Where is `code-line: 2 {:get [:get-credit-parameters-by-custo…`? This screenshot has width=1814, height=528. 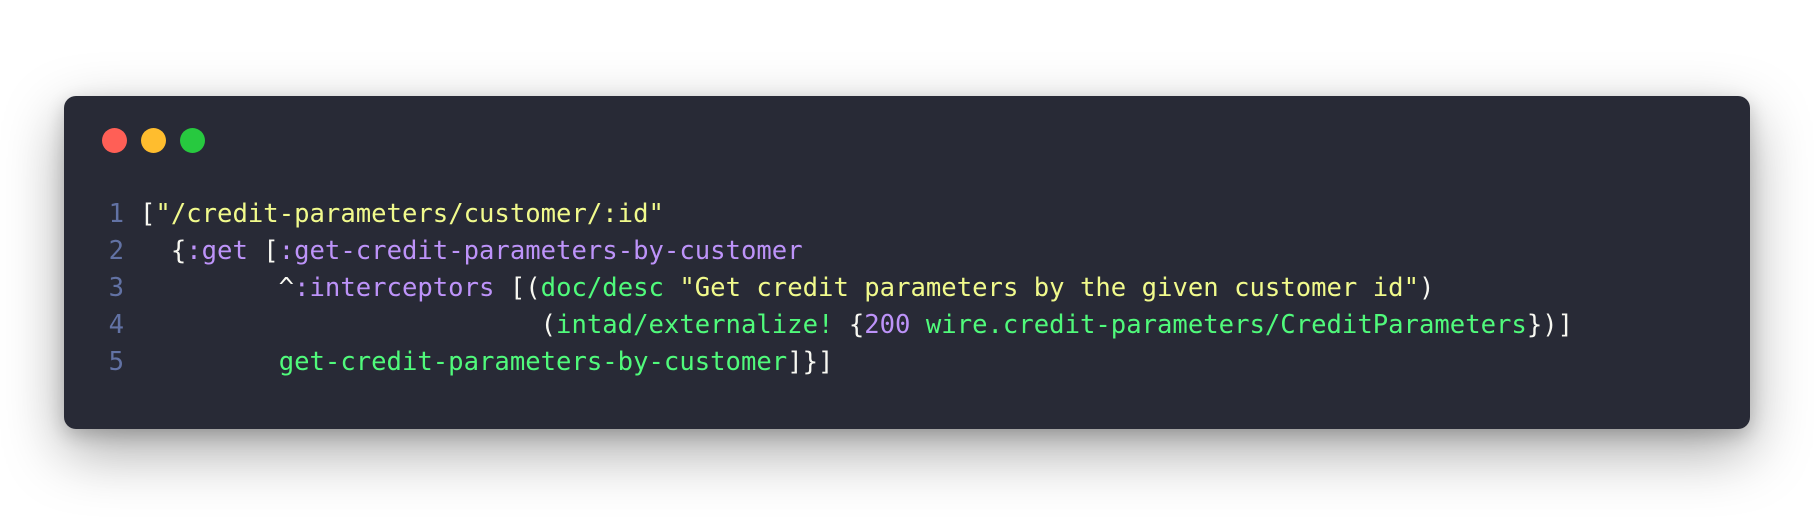 code-line: 2 {:get [:get-credit-parameters-by-custo… is located at coordinates (907, 251).